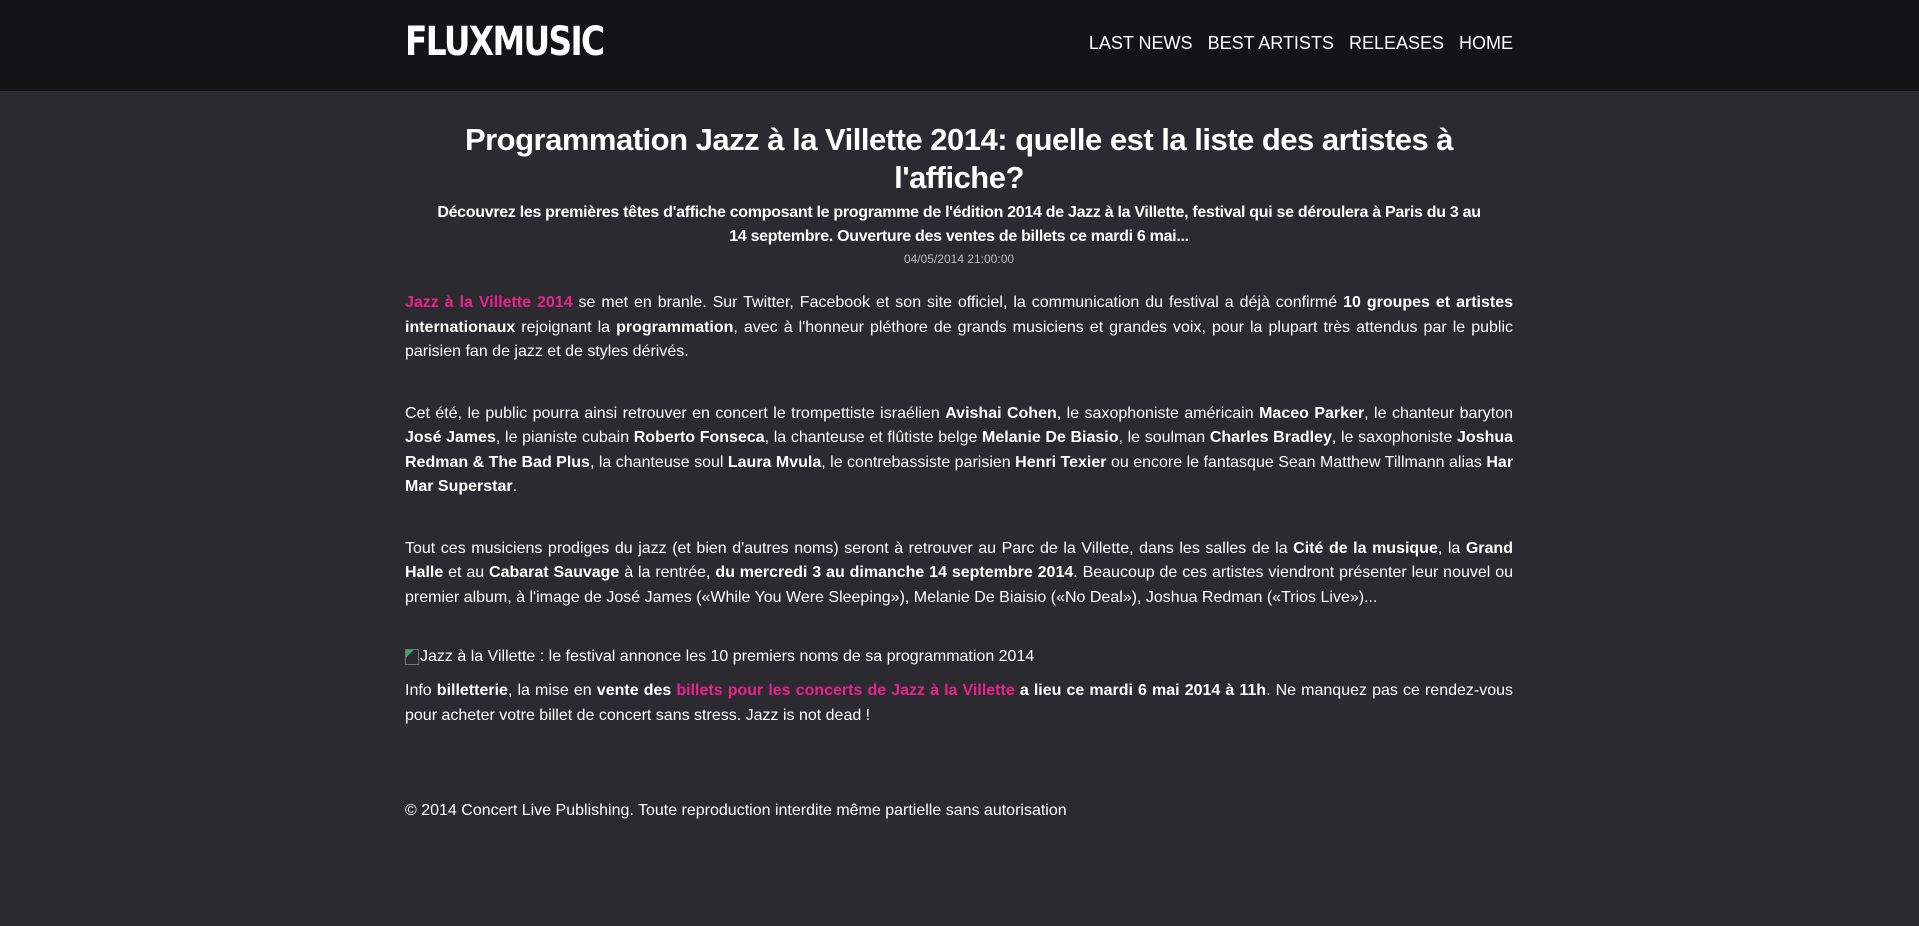 The image size is (1919, 926). What do you see at coordinates (959, 259) in the screenshot?
I see `article-date: 04/05/2014 21:00:00` at bounding box center [959, 259].